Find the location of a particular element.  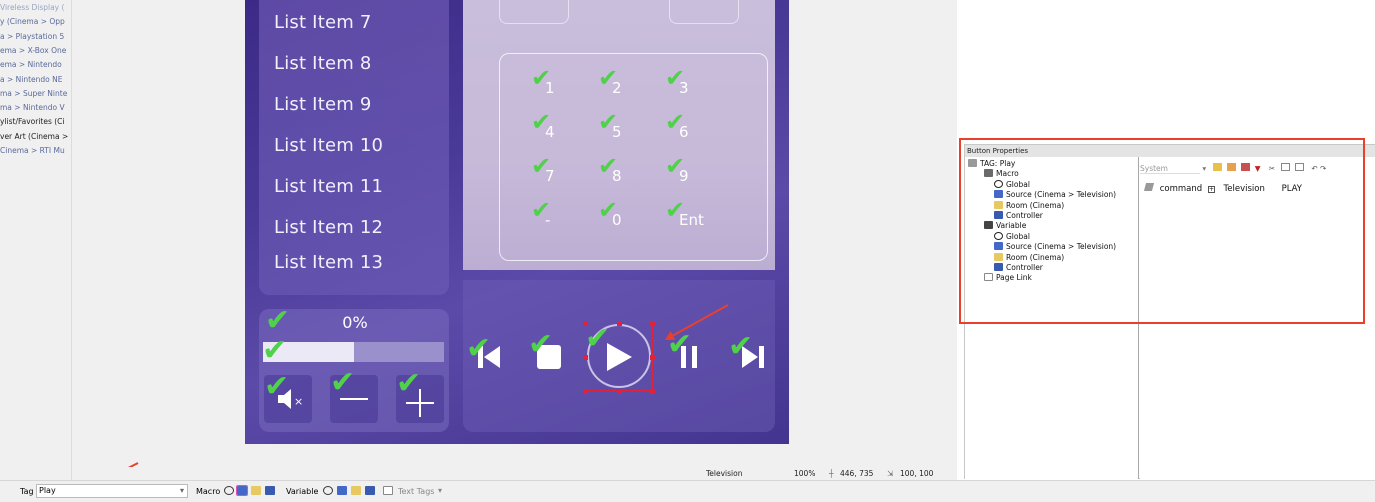

list-item: List Item 8 is located at coordinates (323, 63).